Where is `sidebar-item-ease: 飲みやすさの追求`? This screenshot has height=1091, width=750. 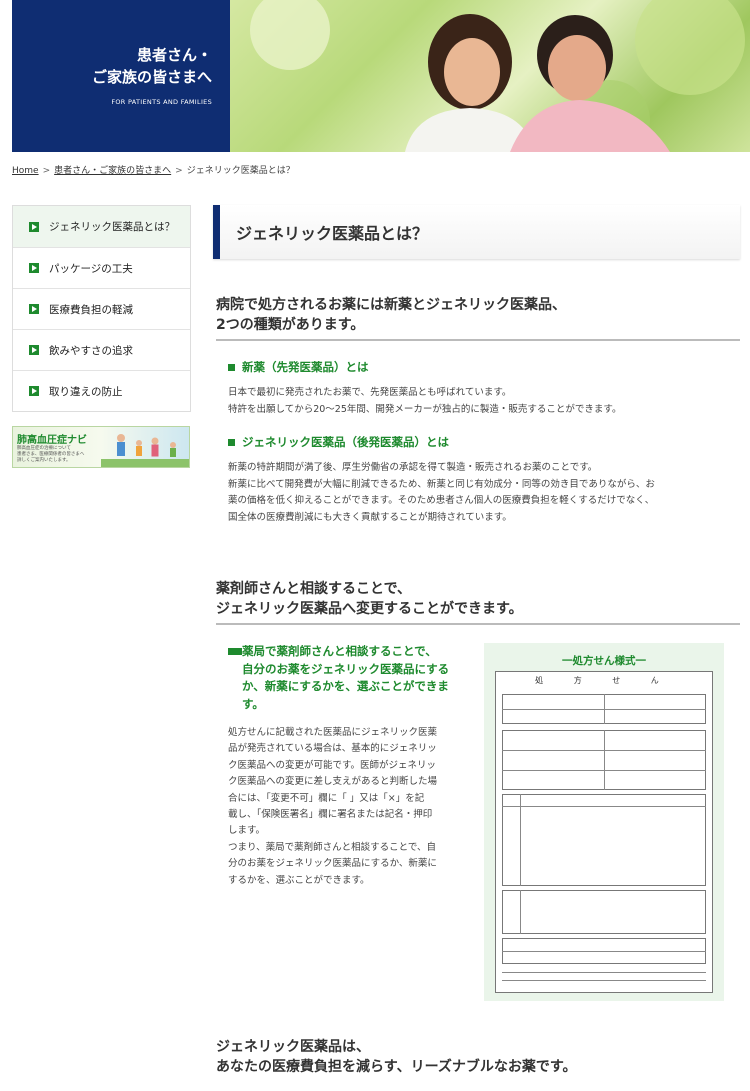 sidebar-item-ease: 飲みやすさの追求 is located at coordinates (101, 349).